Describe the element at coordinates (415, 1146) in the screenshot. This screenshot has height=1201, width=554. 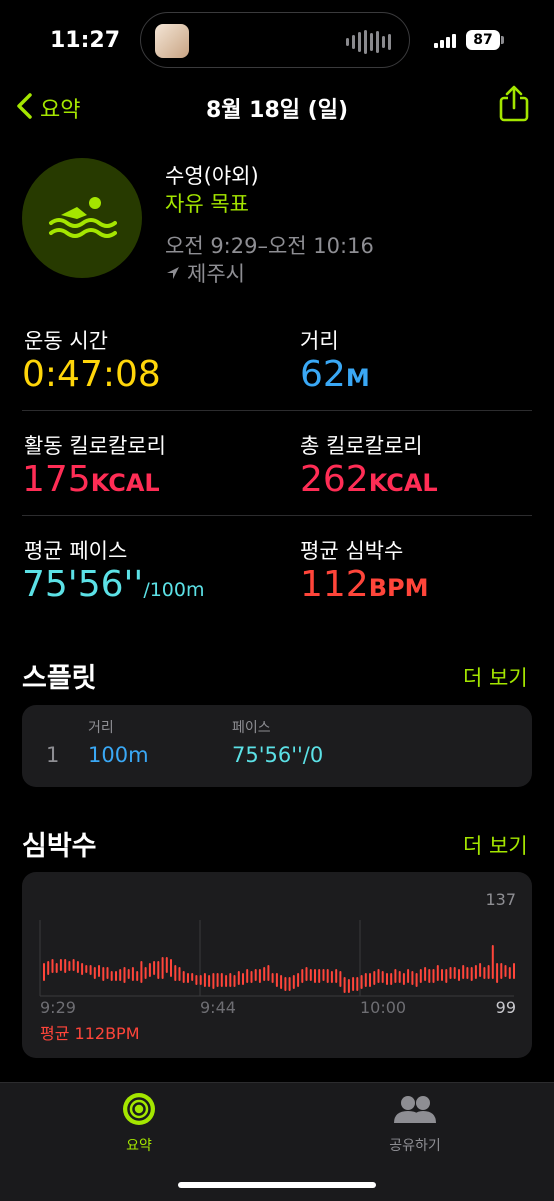
I see `tab-sharing-label: 공유하기` at that location.